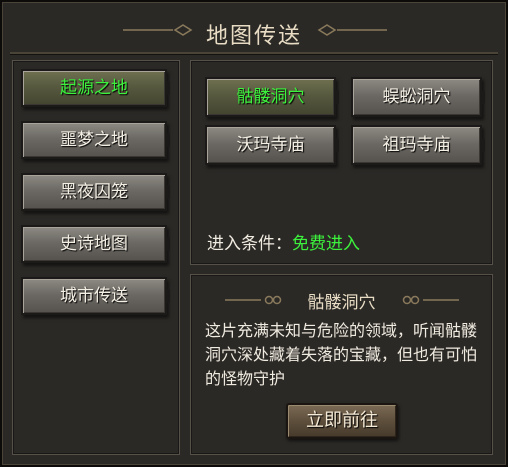 This screenshot has height=467, width=508. Describe the element at coordinates (95, 140) in the screenshot. I see `sidebar-item-nightmare-land: 噩梦之地` at that location.